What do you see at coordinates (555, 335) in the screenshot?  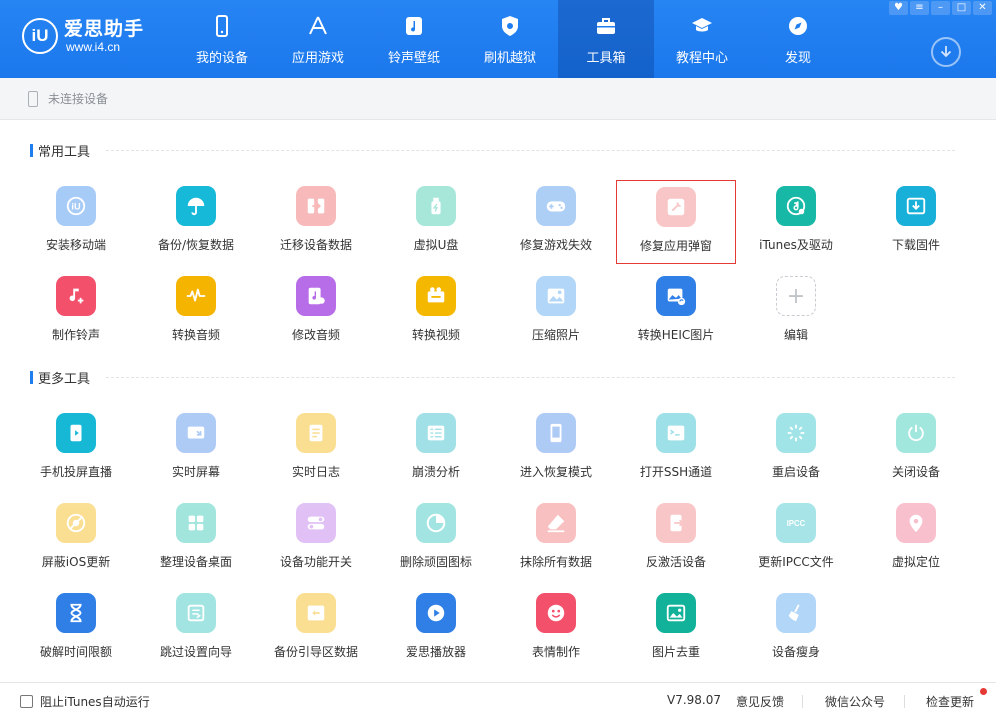 I see `tool-label: 压缩照片` at bounding box center [555, 335].